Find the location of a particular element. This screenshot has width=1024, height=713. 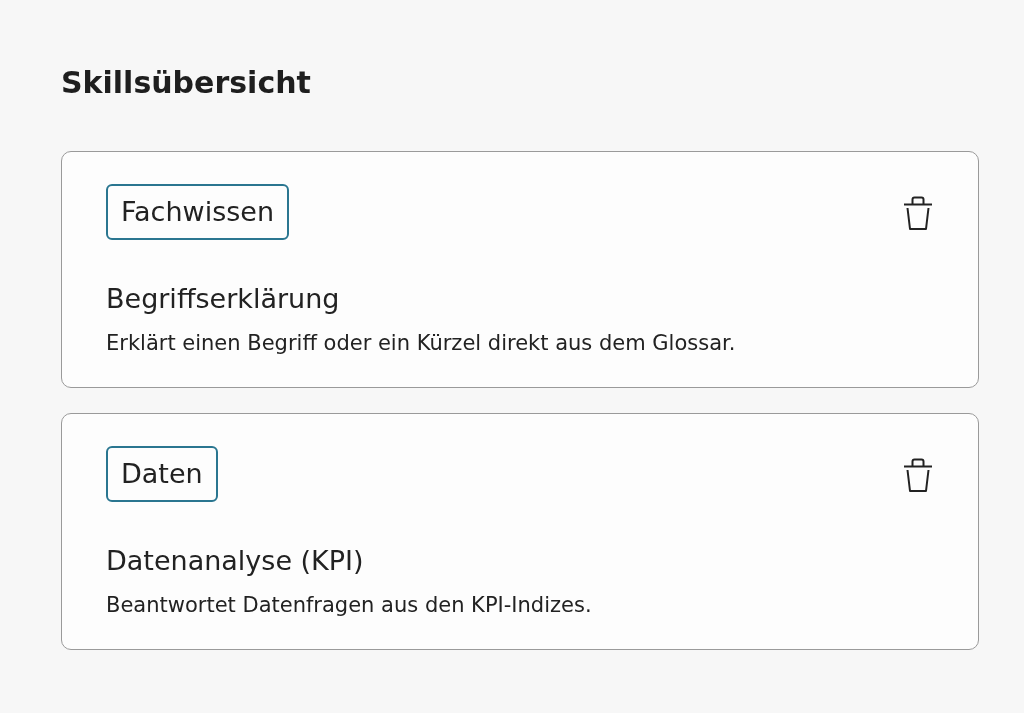

skill-description: Erklärt einen Begriff oder ein Kürzel direkt aus dem Glossar. is located at coordinates (421, 343).